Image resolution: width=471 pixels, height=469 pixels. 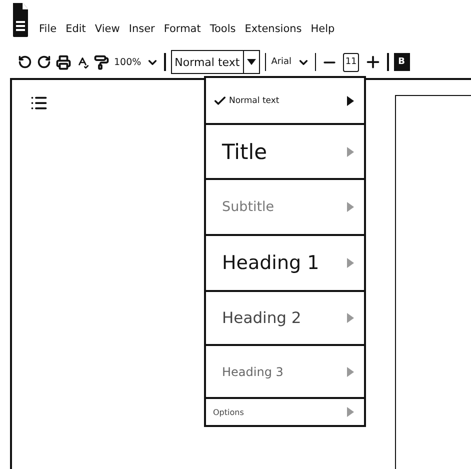 What do you see at coordinates (182, 29) in the screenshot?
I see `menu-item: Format` at bounding box center [182, 29].